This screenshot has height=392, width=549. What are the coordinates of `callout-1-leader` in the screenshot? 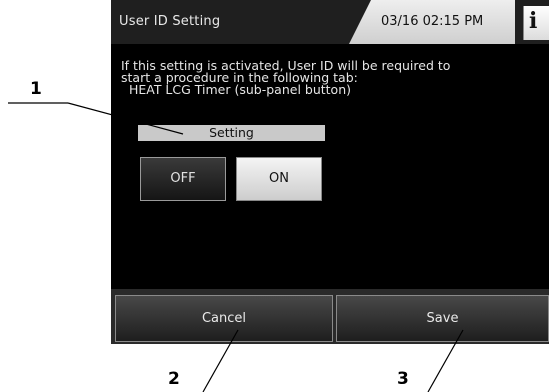 It's located at (125, 118).